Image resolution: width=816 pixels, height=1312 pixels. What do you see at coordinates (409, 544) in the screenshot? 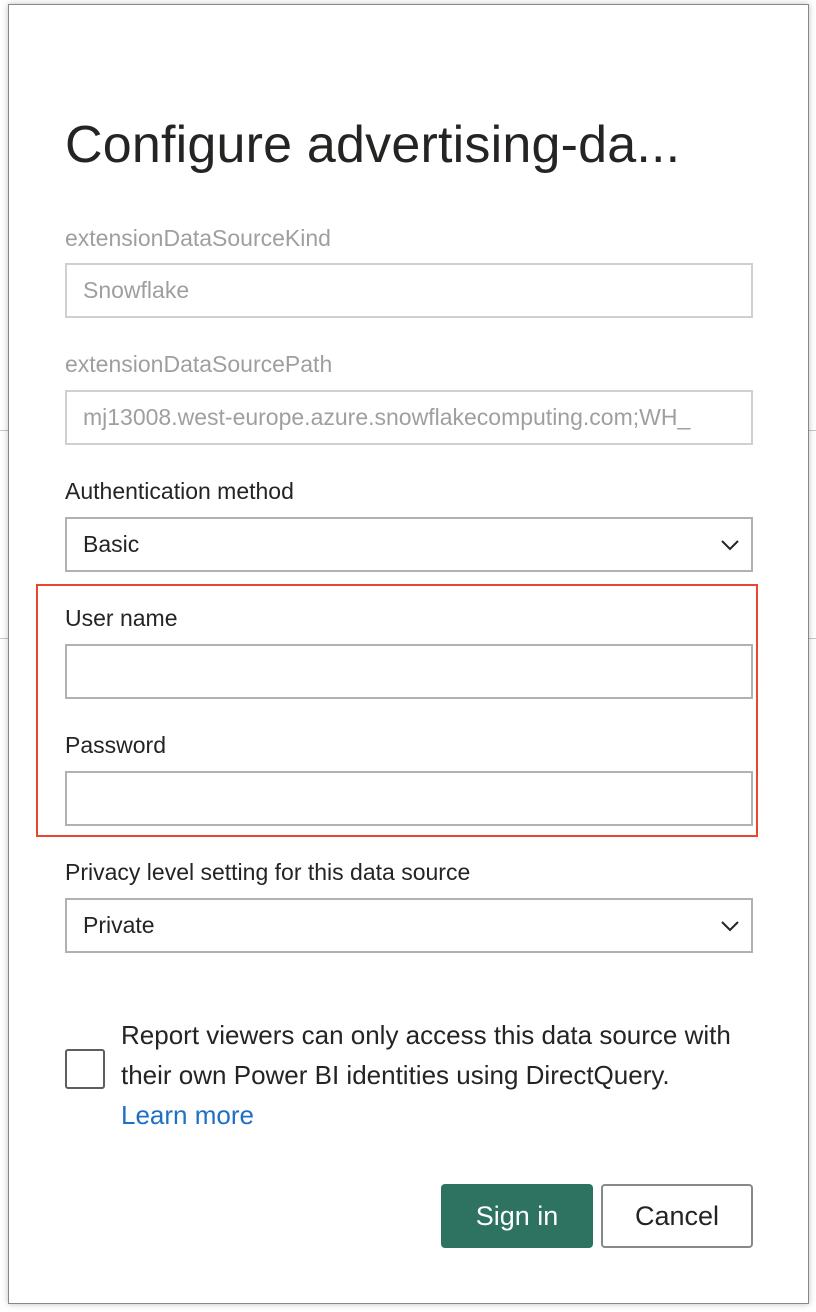
I see `auth-method-select: Basic` at bounding box center [409, 544].